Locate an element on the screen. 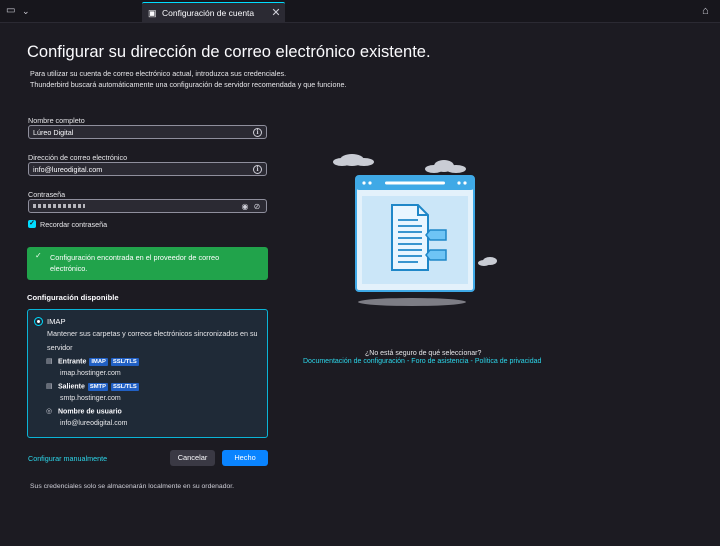 Image resolution: width=720 pixels, height=546 pixels. user-icon: ◎ is located at coordinates (49, 411).